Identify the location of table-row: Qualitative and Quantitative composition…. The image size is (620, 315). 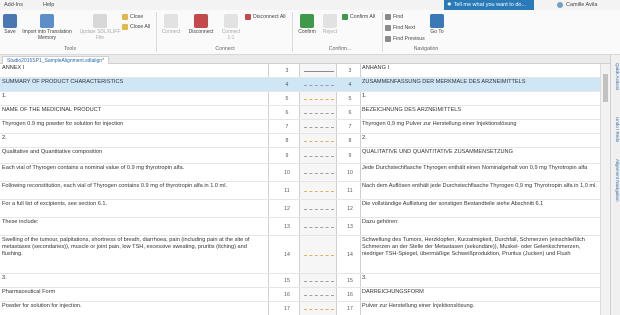
(305, 156).